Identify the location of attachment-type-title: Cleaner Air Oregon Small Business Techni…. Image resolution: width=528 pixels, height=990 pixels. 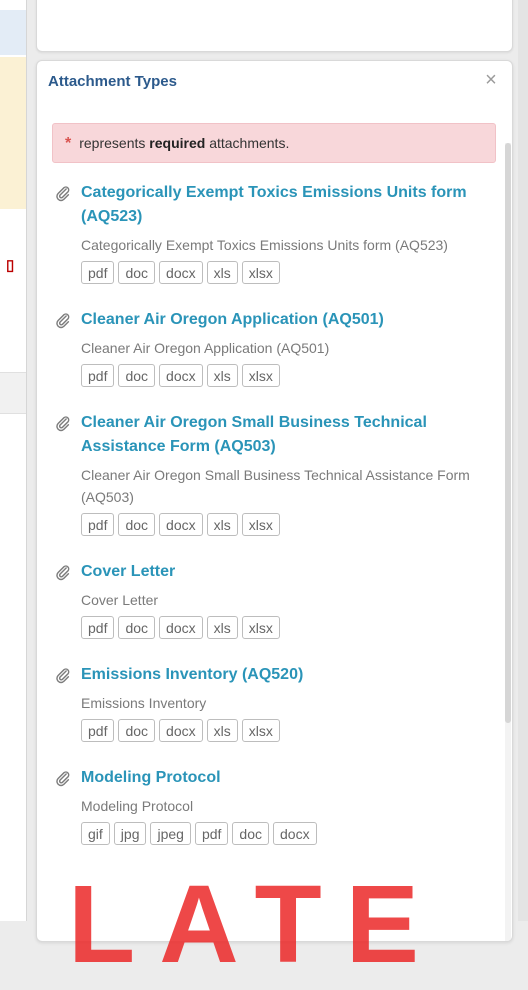
(286, 435).